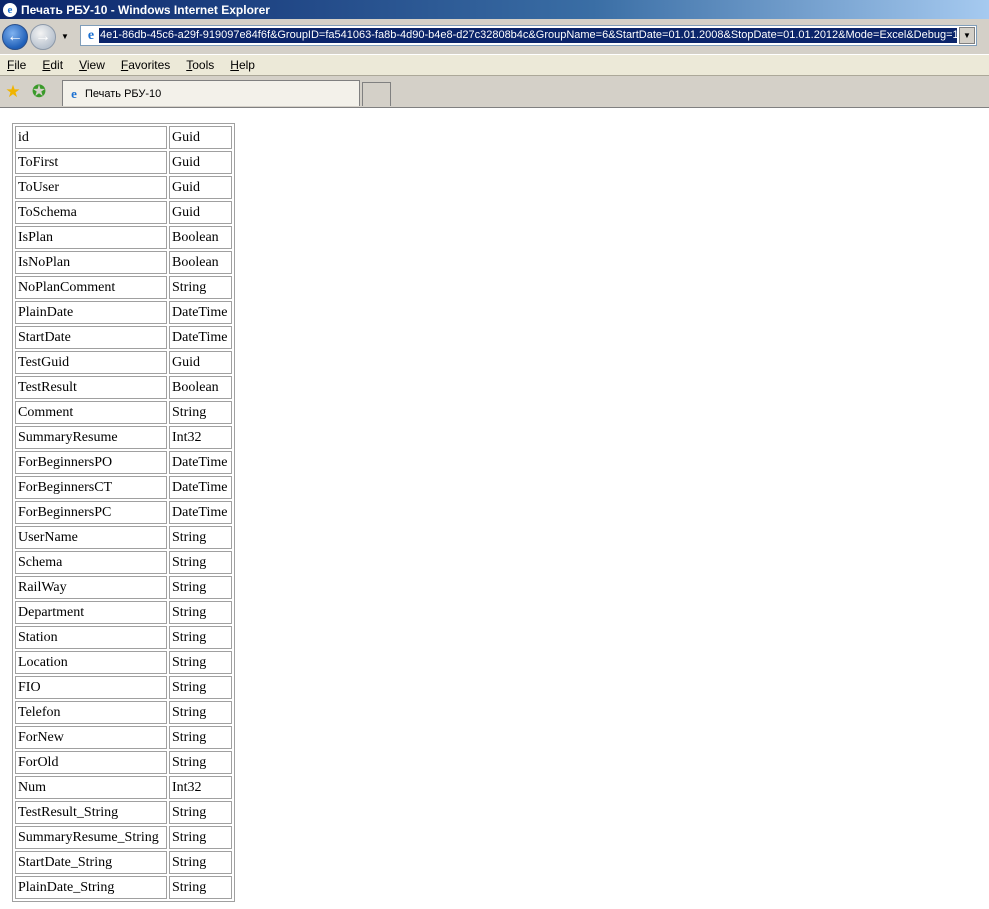 The height and width of the screenshot is (909, 989). What do you see at coordinates (91, 762) in the screenshot?
I see `field-name-cell: ForOld` at bounding box center [91, 762].